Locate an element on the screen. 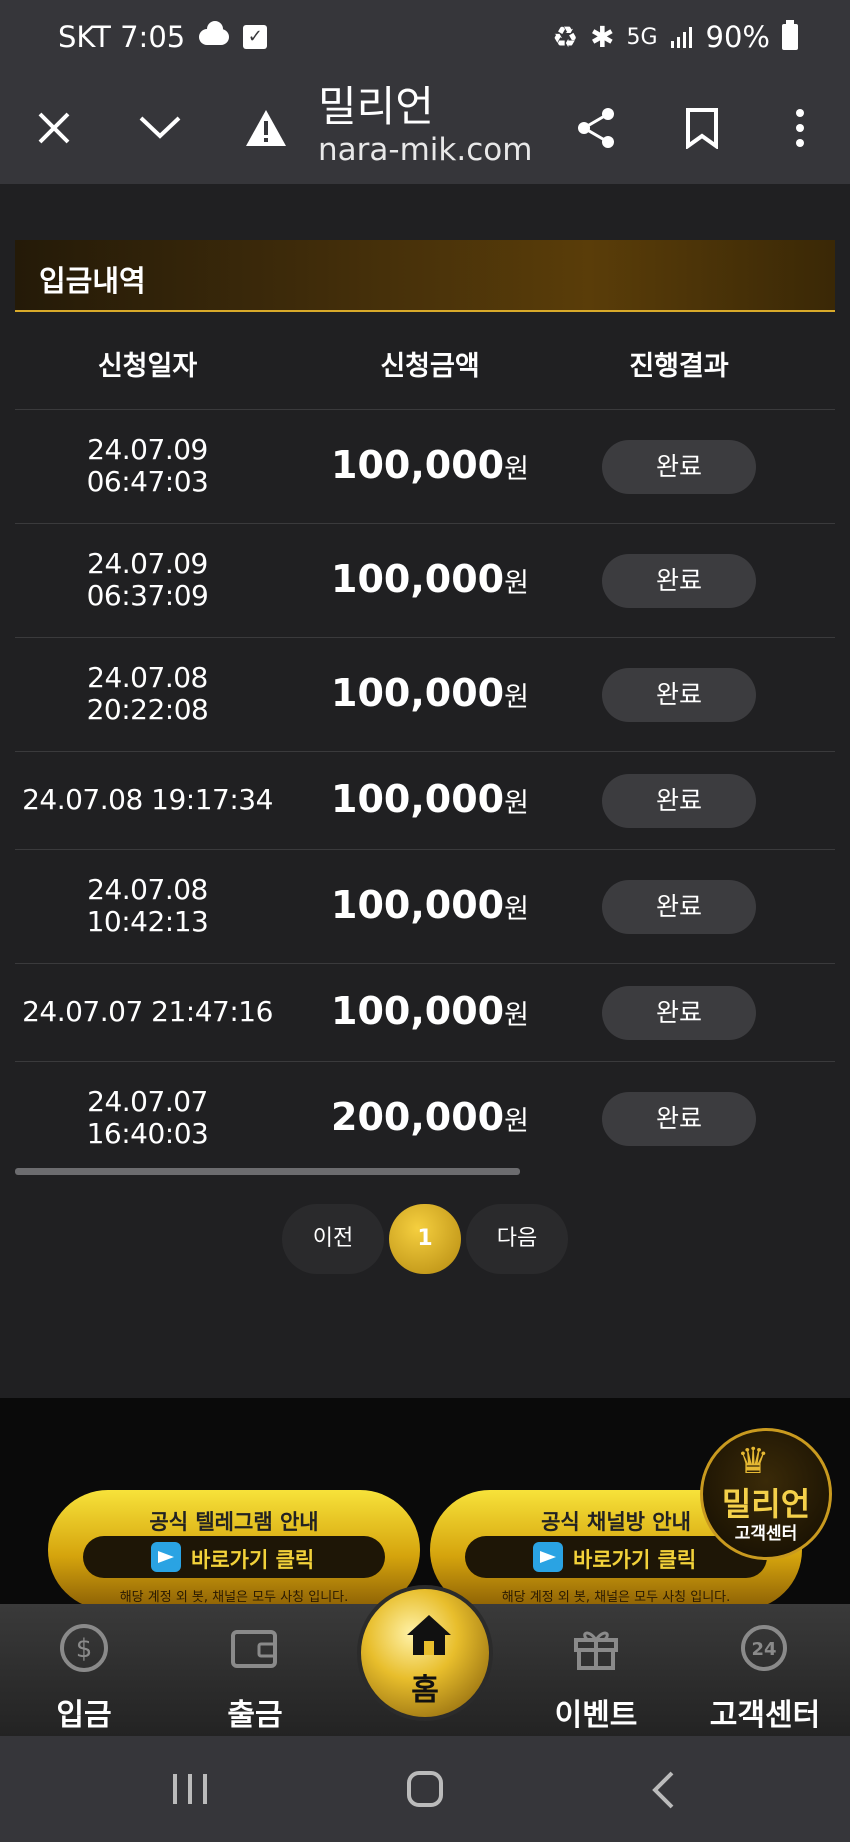 This screenshot has height=1842, width=850. row-datetime: 24.07.08 10:42:13 is located at coordinates (147, 906).